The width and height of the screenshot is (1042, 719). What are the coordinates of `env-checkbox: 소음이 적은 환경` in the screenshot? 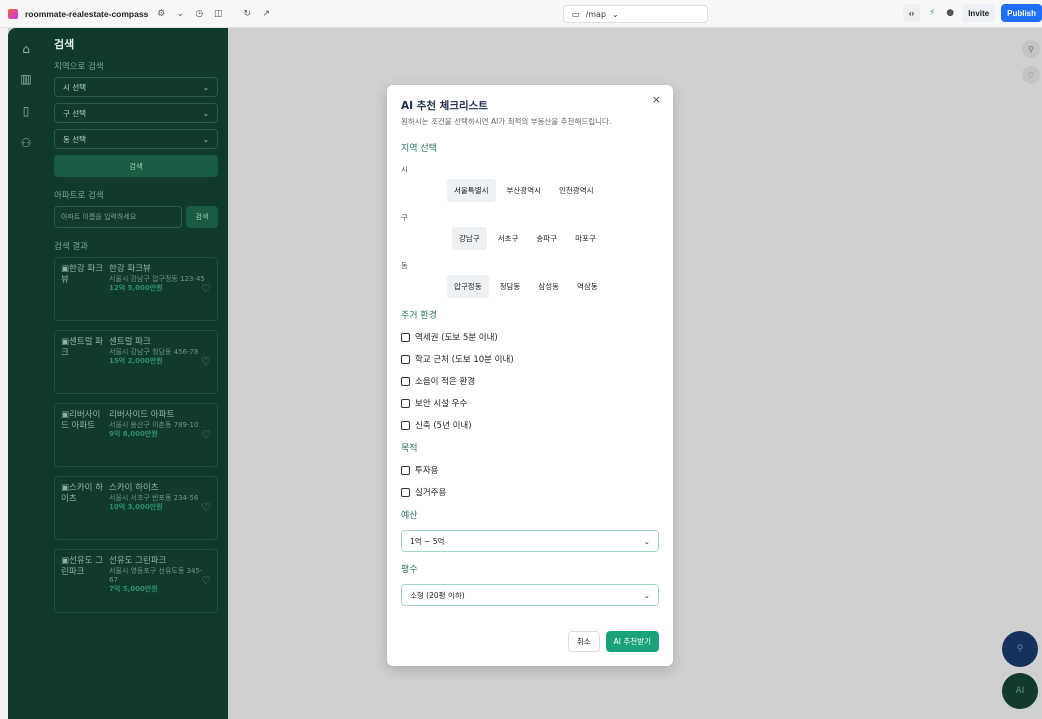 It's located at (530, 381).